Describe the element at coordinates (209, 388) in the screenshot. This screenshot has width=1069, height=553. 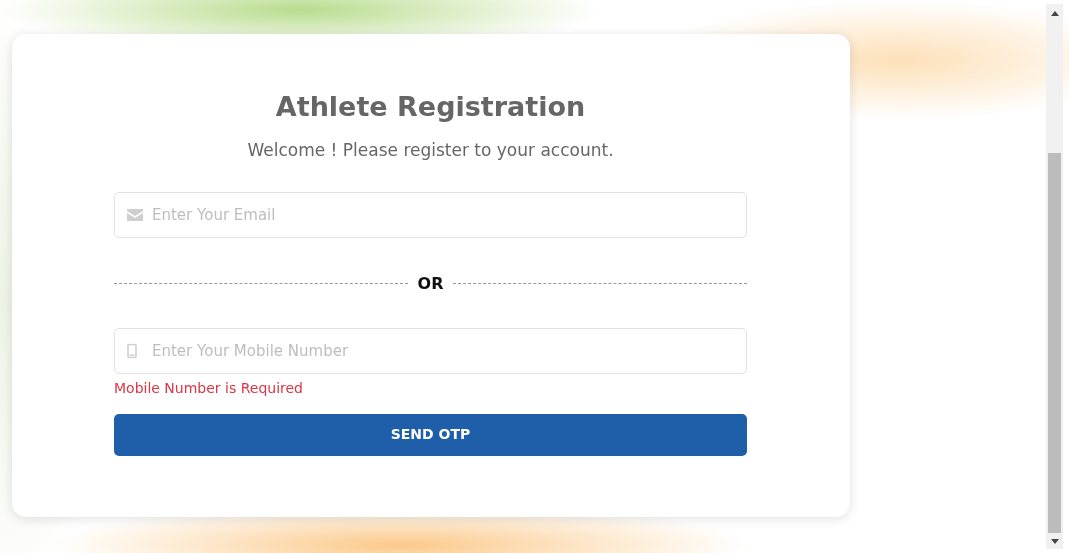
I see `error-message: Mobile Number is Required` at that location.